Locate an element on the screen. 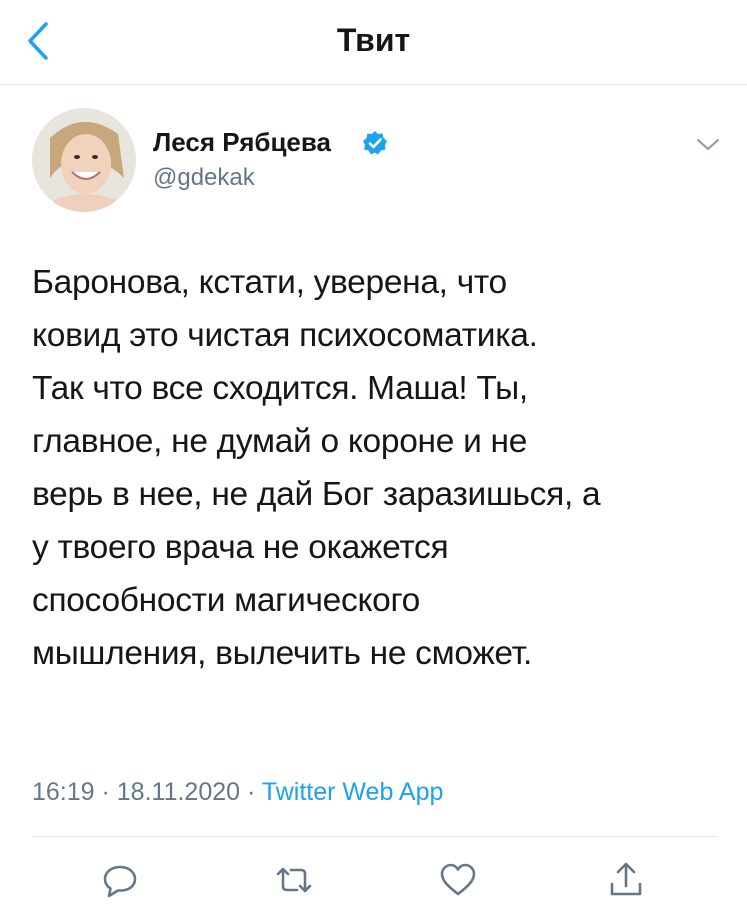 The image size is (747, 911). retweet-icon is located at coordinates (294, 880).